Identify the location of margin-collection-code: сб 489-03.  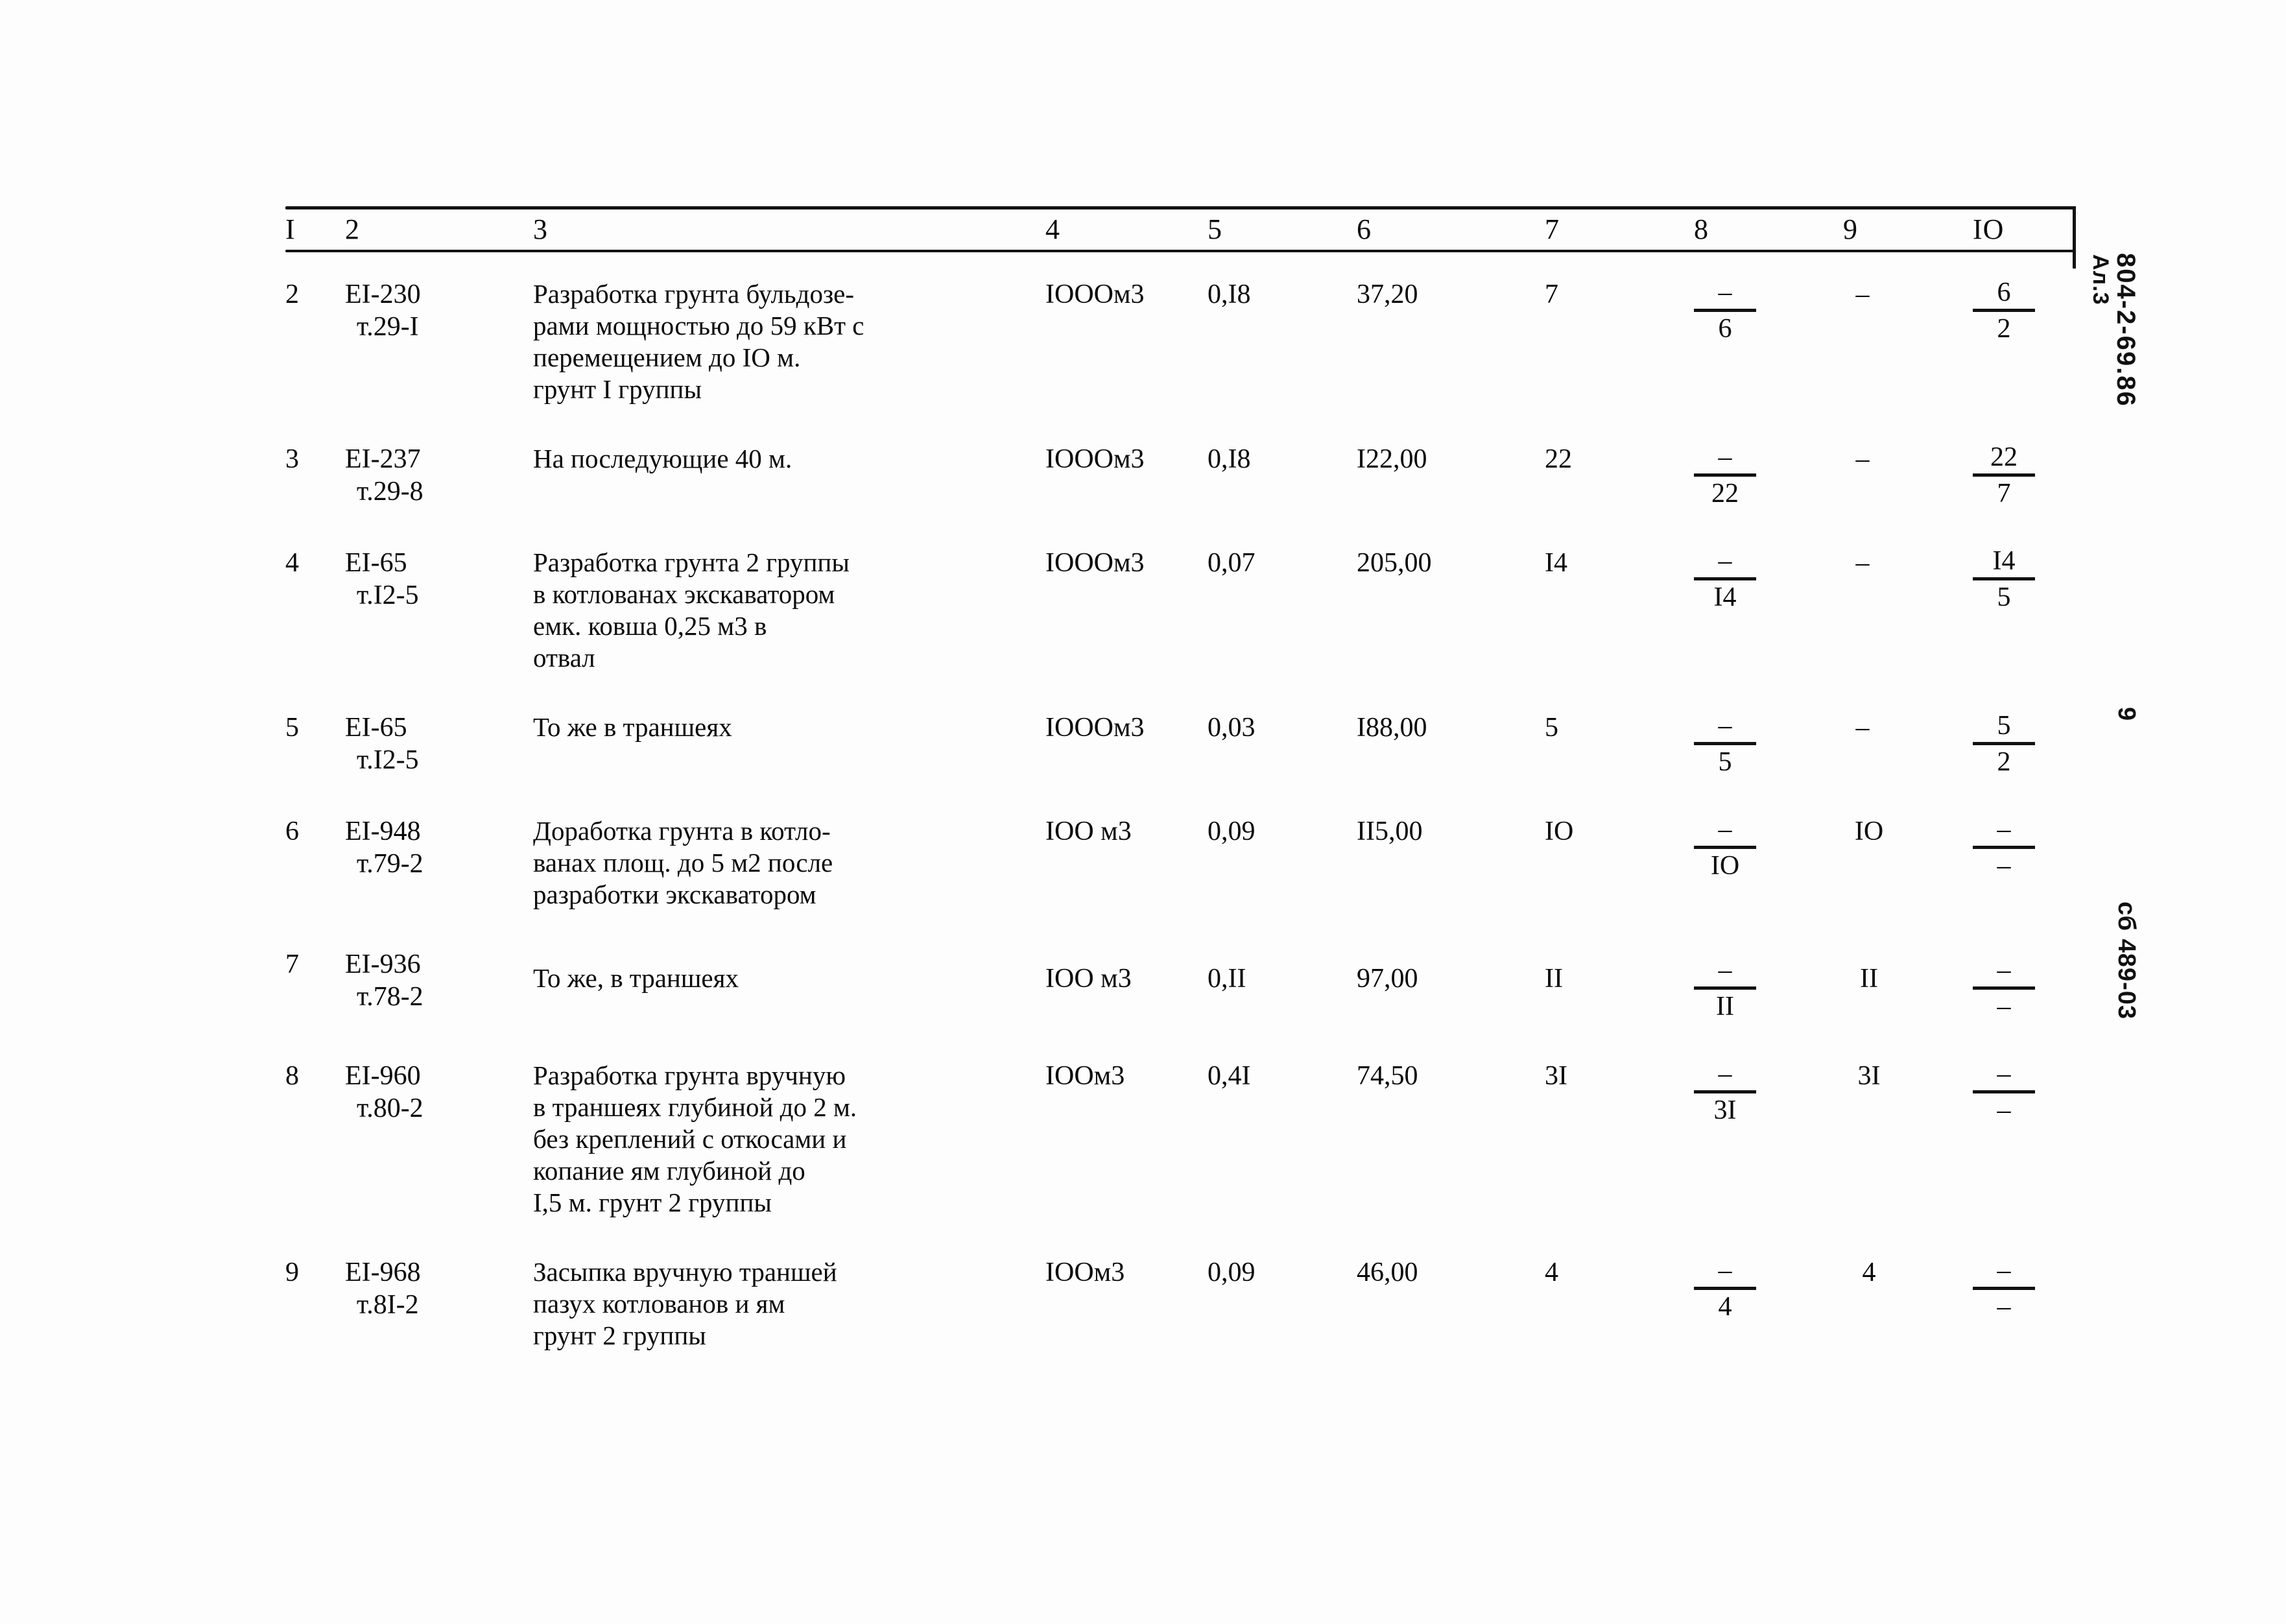
(2126, 961).